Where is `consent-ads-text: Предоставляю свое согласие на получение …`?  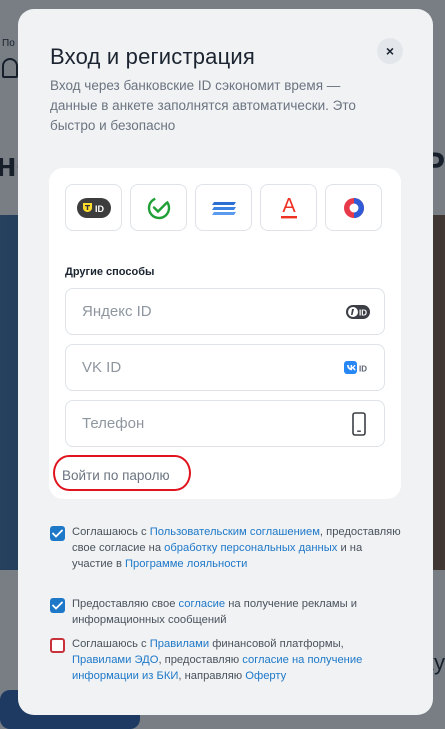
consent-ads-text: Предоставляю свое согласие на получение … is located at coordinates (239, 612).